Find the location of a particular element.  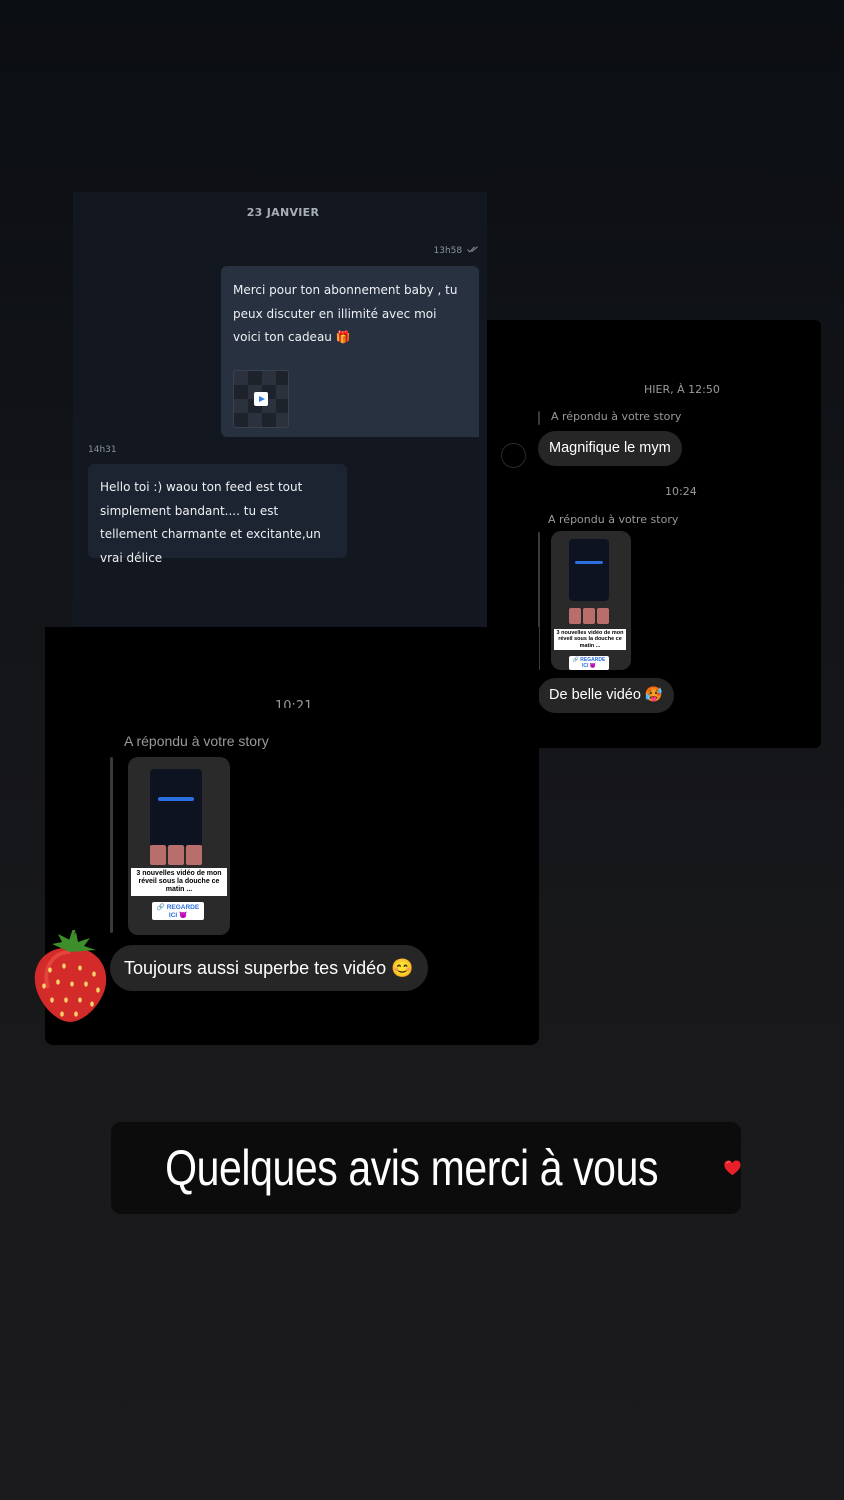

message-bubble: Toujours aussi superbe tes vidéo 😊 is located at coordinates (269, 968).